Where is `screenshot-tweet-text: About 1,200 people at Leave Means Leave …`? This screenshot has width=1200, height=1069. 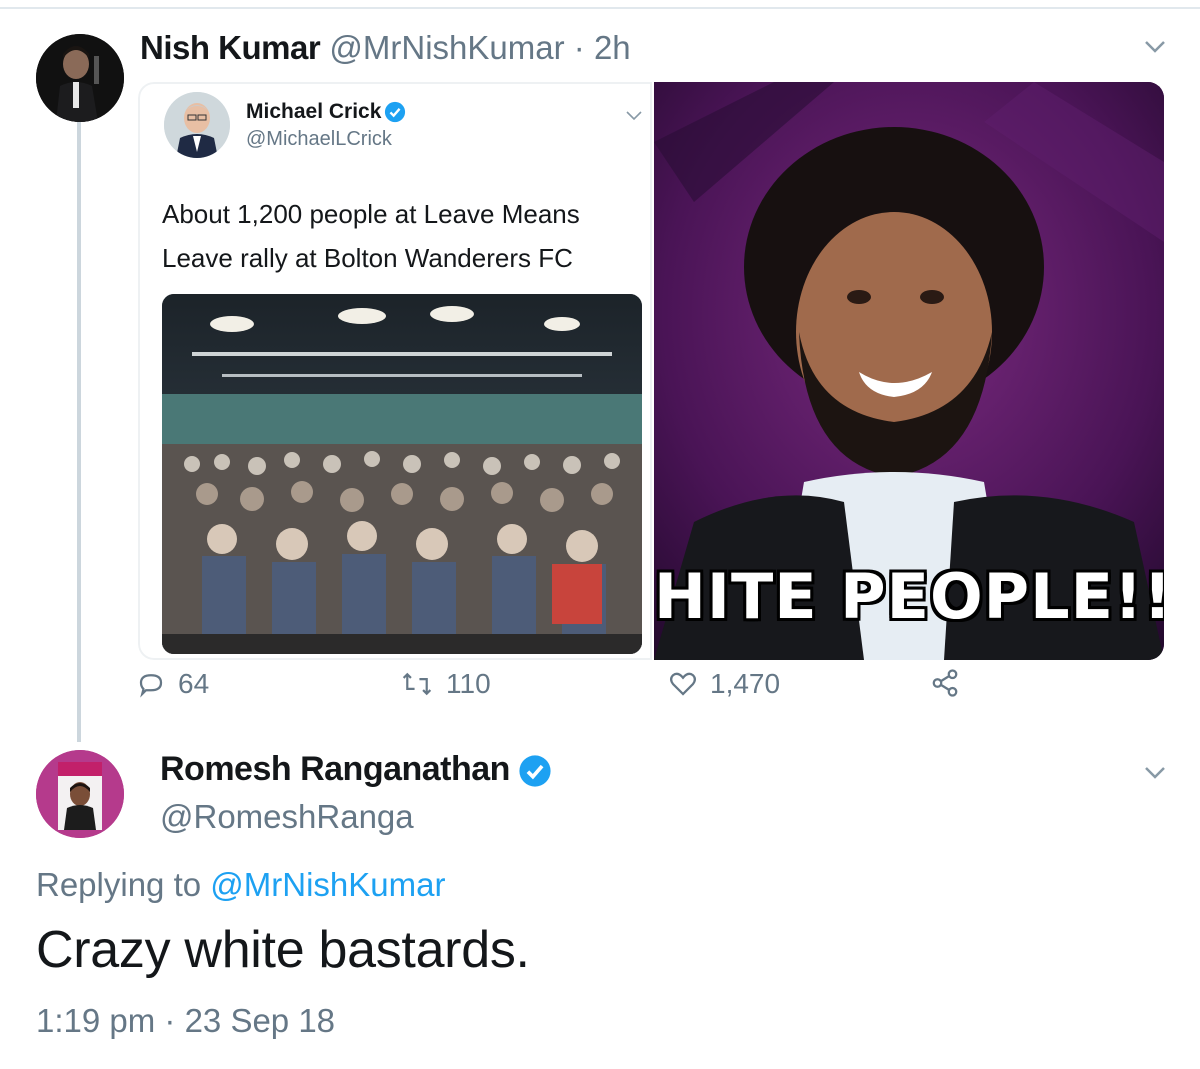 screenshot-tweet-text: About 1,200 people at Leave Means Leave … is located at coordinates (371, 236).